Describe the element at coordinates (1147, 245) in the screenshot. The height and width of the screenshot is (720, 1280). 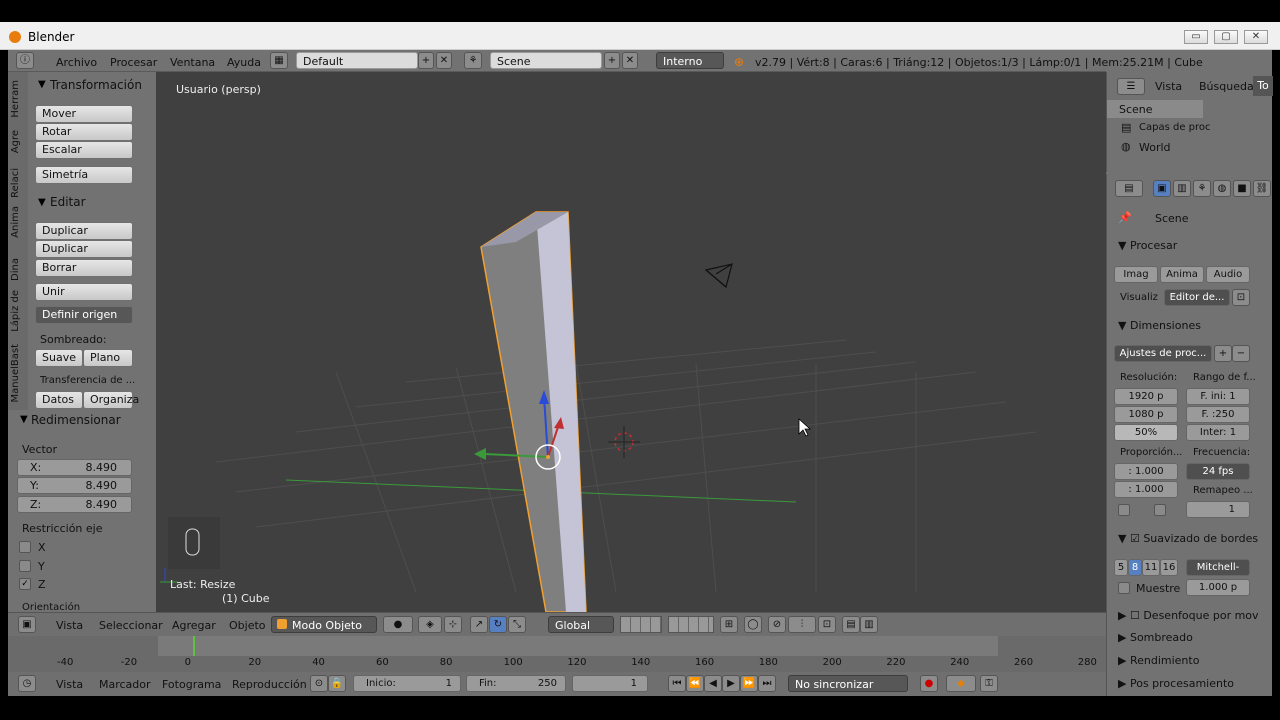
I see `panel-procesar: ▼ Procesar` at that location.